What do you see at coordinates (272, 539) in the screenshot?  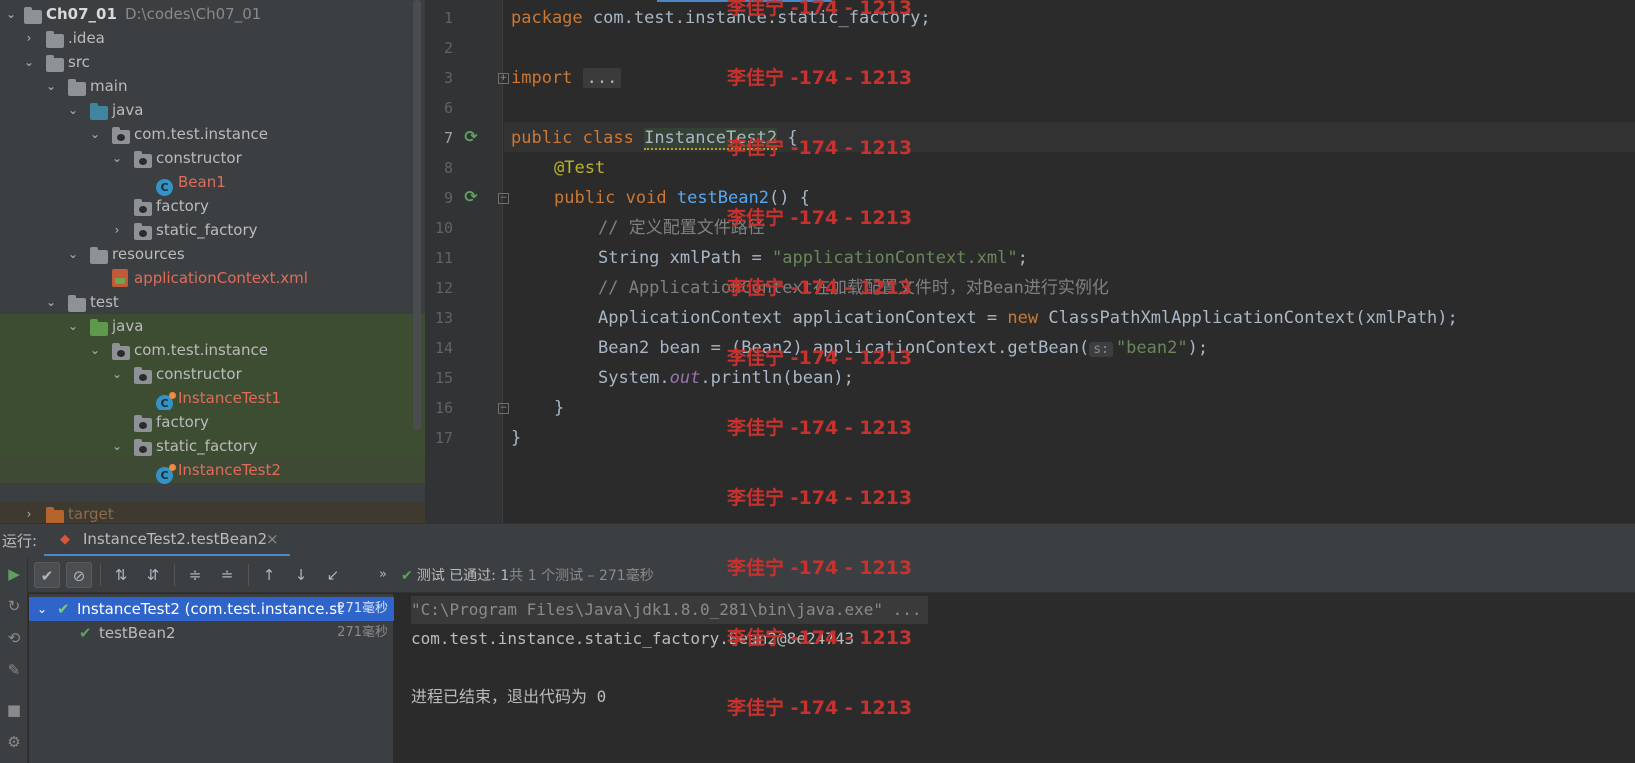 I see `close-icon: ×` at bounding box center [272, 539].